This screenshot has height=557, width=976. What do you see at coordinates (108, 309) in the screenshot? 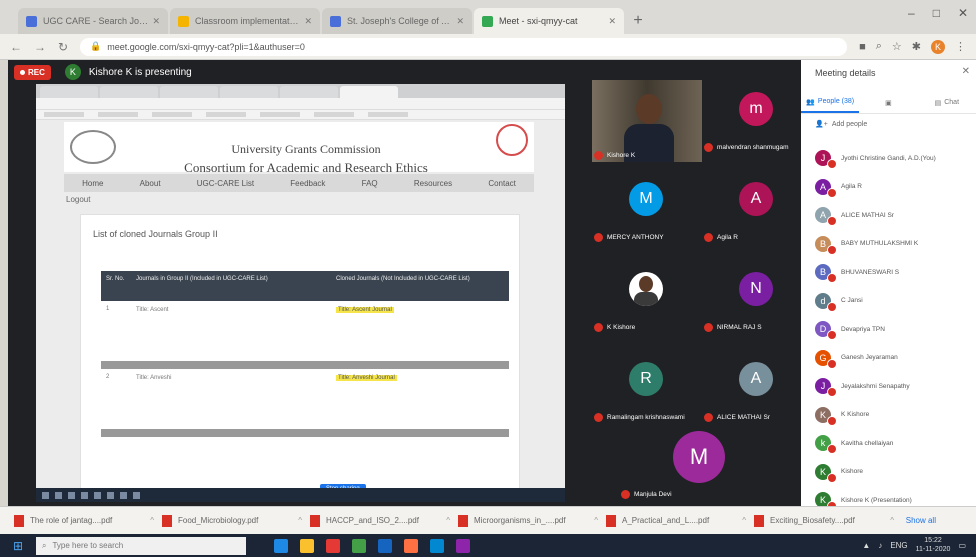
I see `row-no: 1` at bounding box center [108, 309].